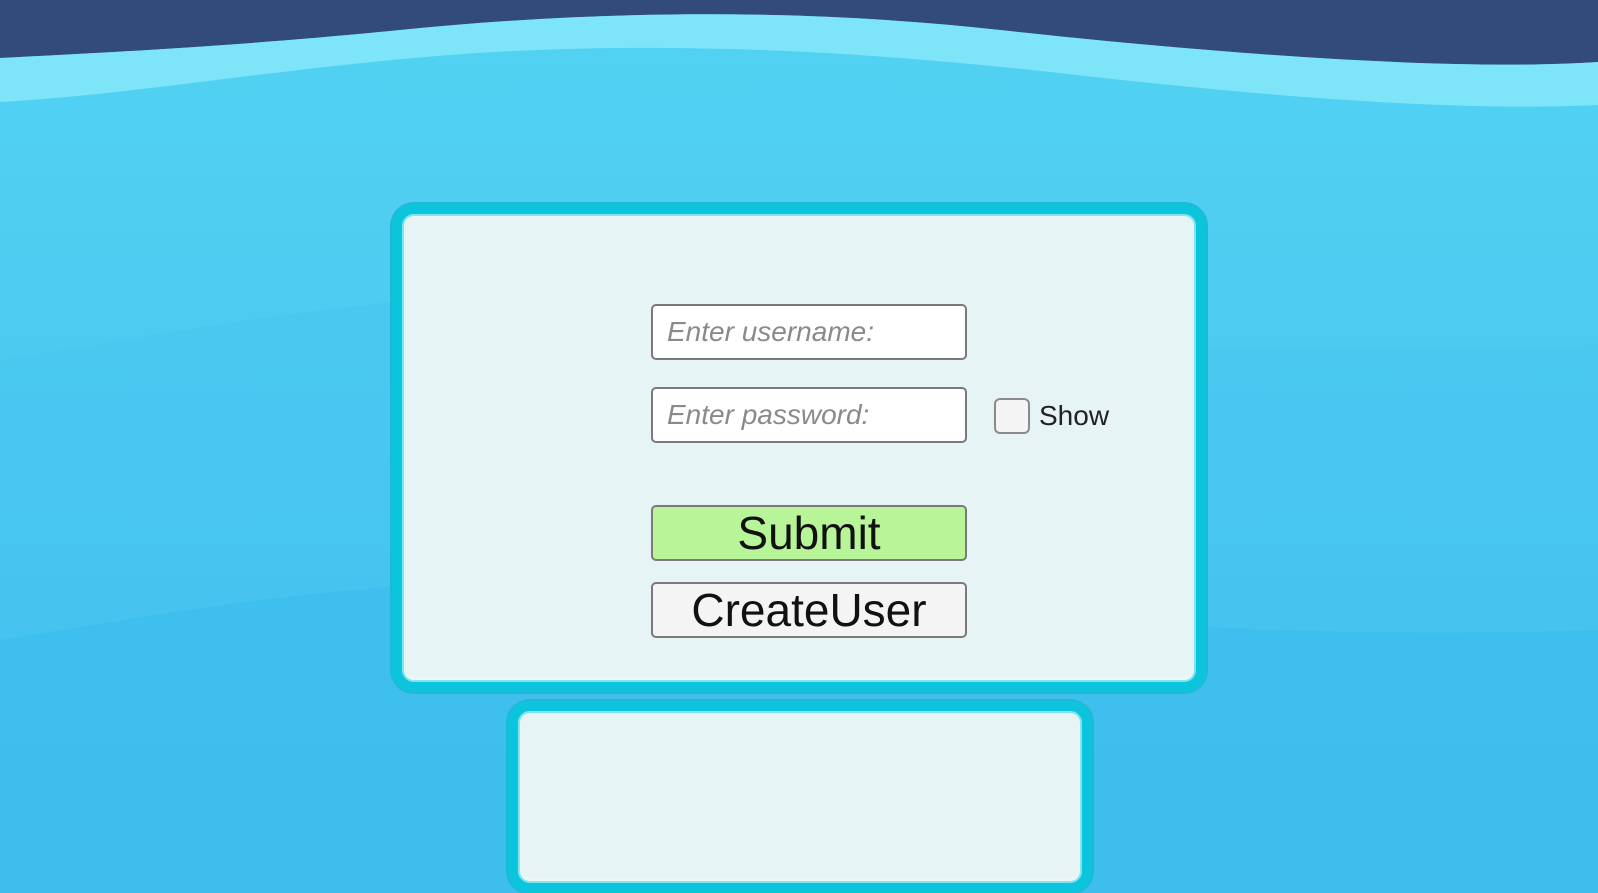  Describe the element at coordinates (1074, 415) in the screenshot. I see `show-password-label: Show` at that location.